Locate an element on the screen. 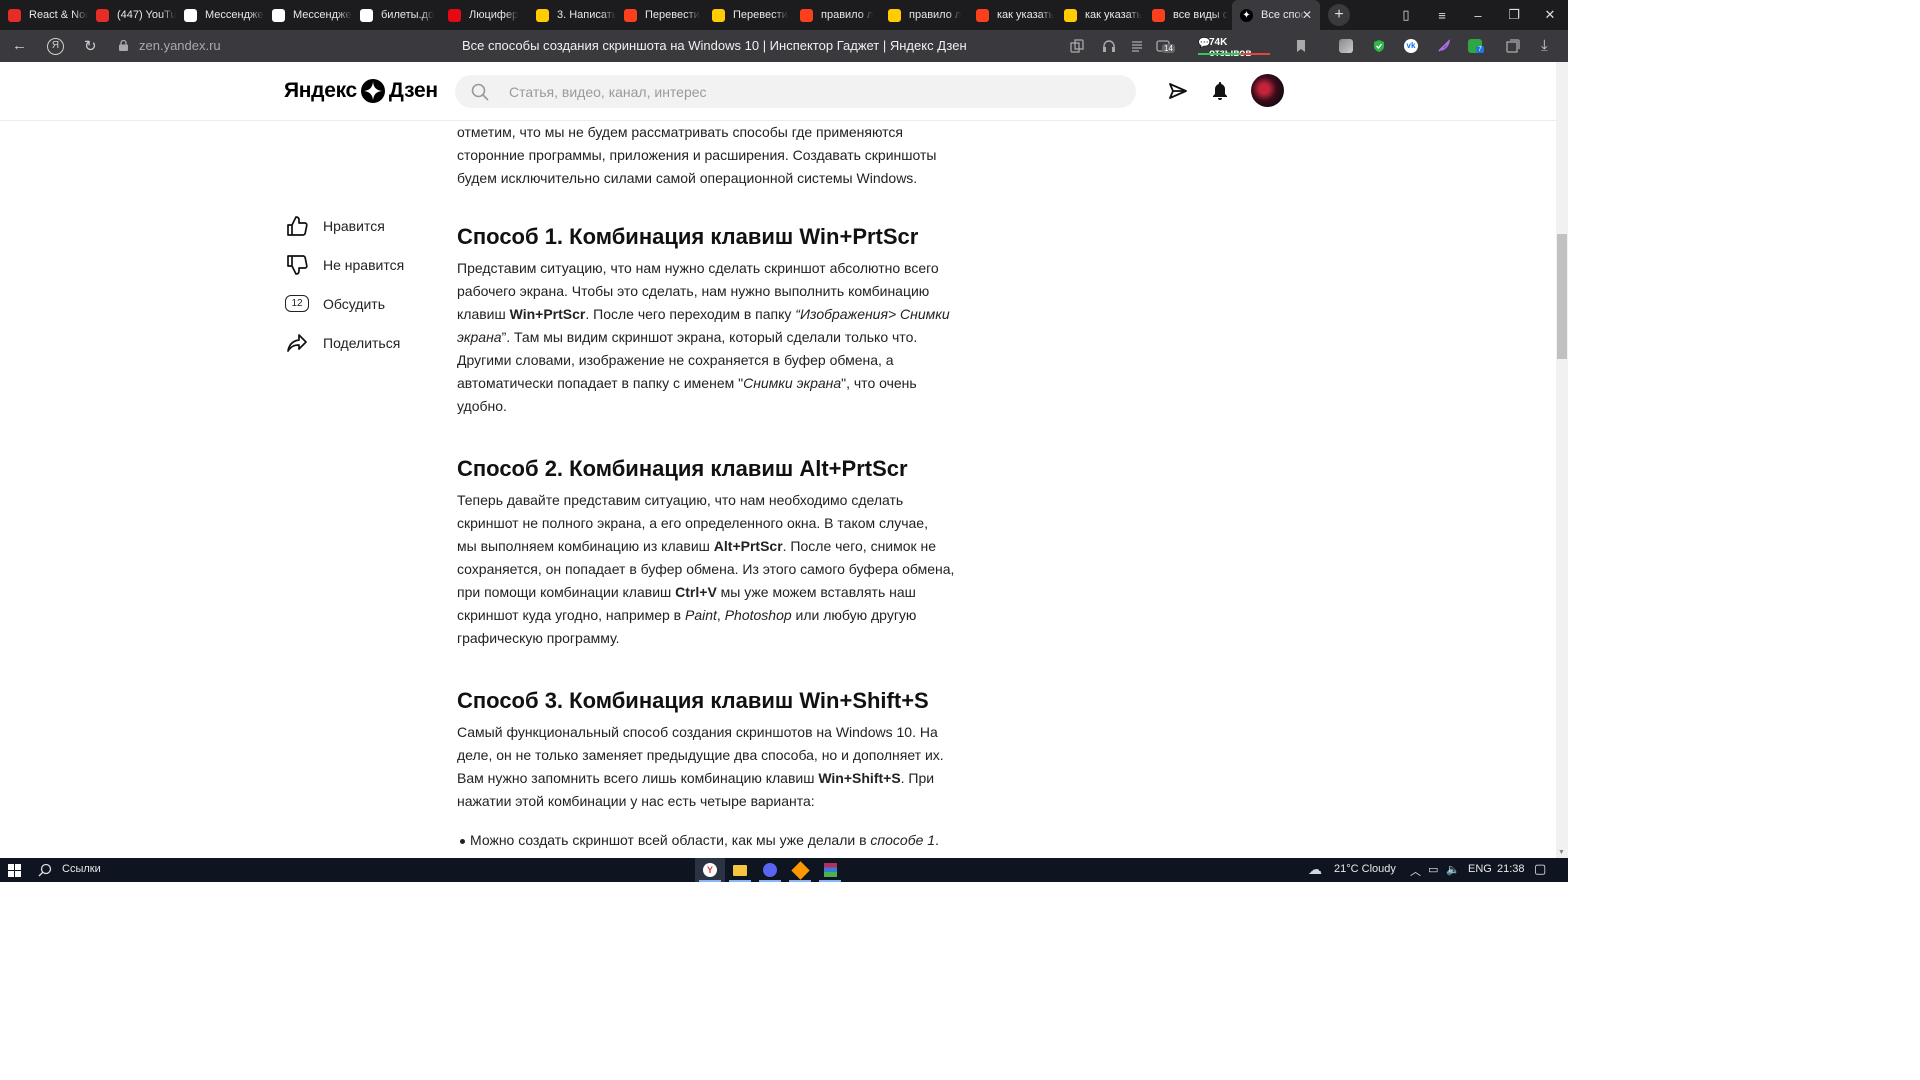 The width and height of the screenshot is (1920, 1080). bookmark-icon is located at coordinates (1301, 46).